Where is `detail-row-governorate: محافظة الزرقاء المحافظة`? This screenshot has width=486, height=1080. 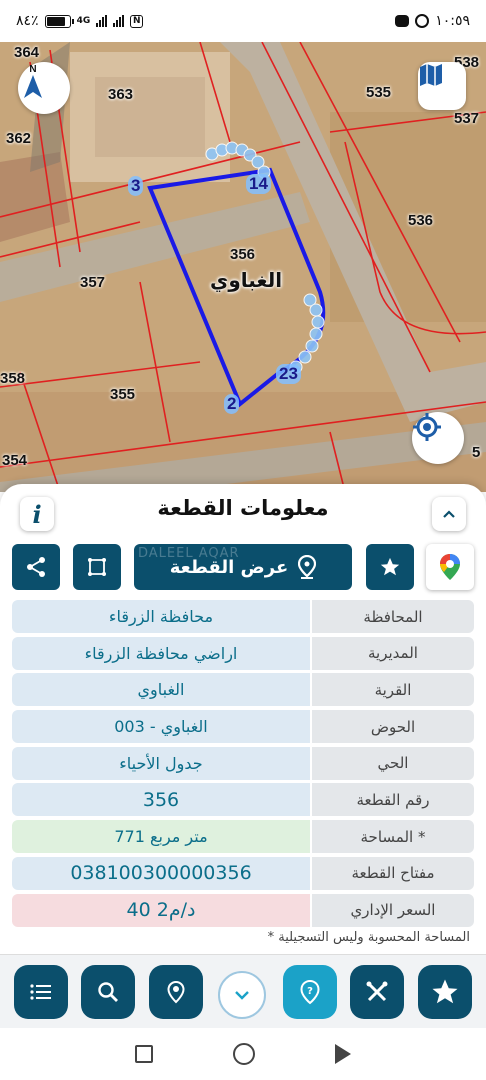 detail-row-governorate: محافظة الزرقاء المحافظة is located at coordinates (243, 616).